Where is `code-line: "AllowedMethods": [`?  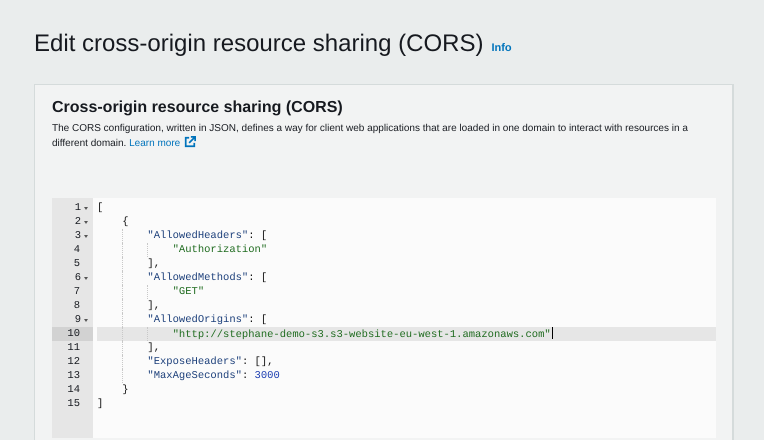
code-line: "AllowedMethods": [ is located at coordinates (207, 278).